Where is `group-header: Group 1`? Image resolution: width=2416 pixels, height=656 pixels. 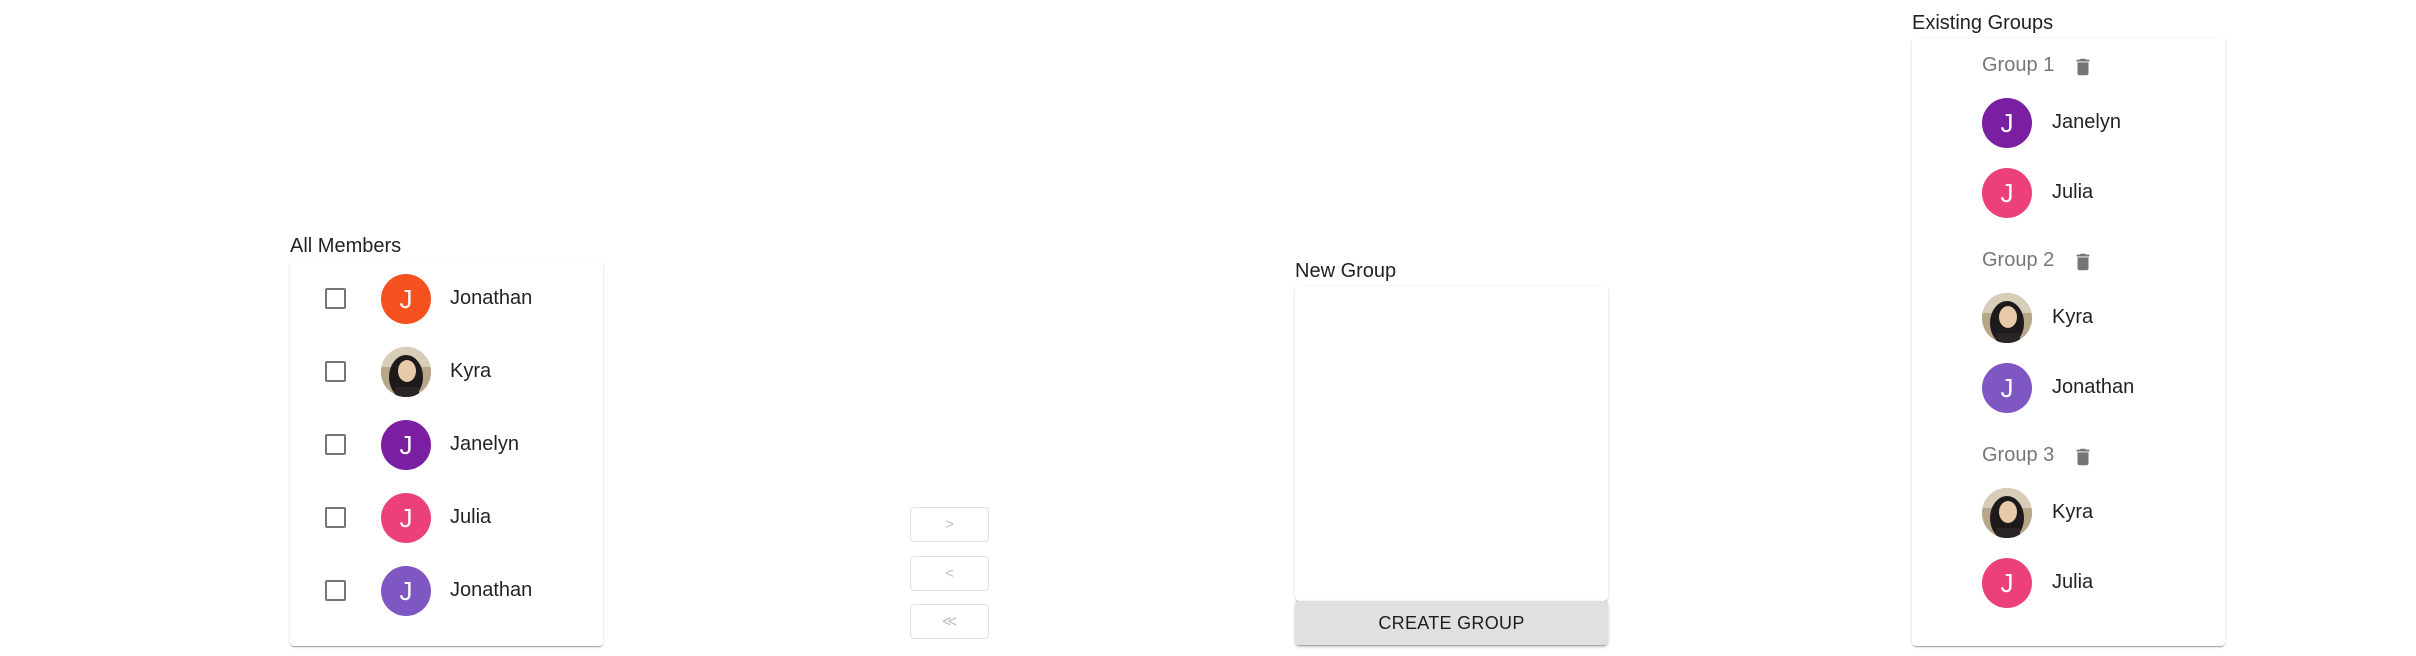
group-header: Group 1 is located at coordinates (2082, 66).